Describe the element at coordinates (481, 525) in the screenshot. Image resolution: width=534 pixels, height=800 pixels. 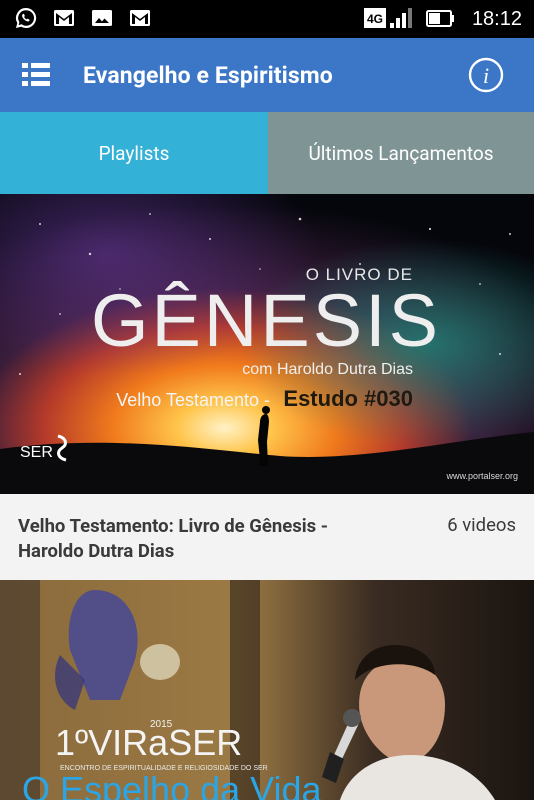
I see `playlist-video-count: 6 videos` at that location.